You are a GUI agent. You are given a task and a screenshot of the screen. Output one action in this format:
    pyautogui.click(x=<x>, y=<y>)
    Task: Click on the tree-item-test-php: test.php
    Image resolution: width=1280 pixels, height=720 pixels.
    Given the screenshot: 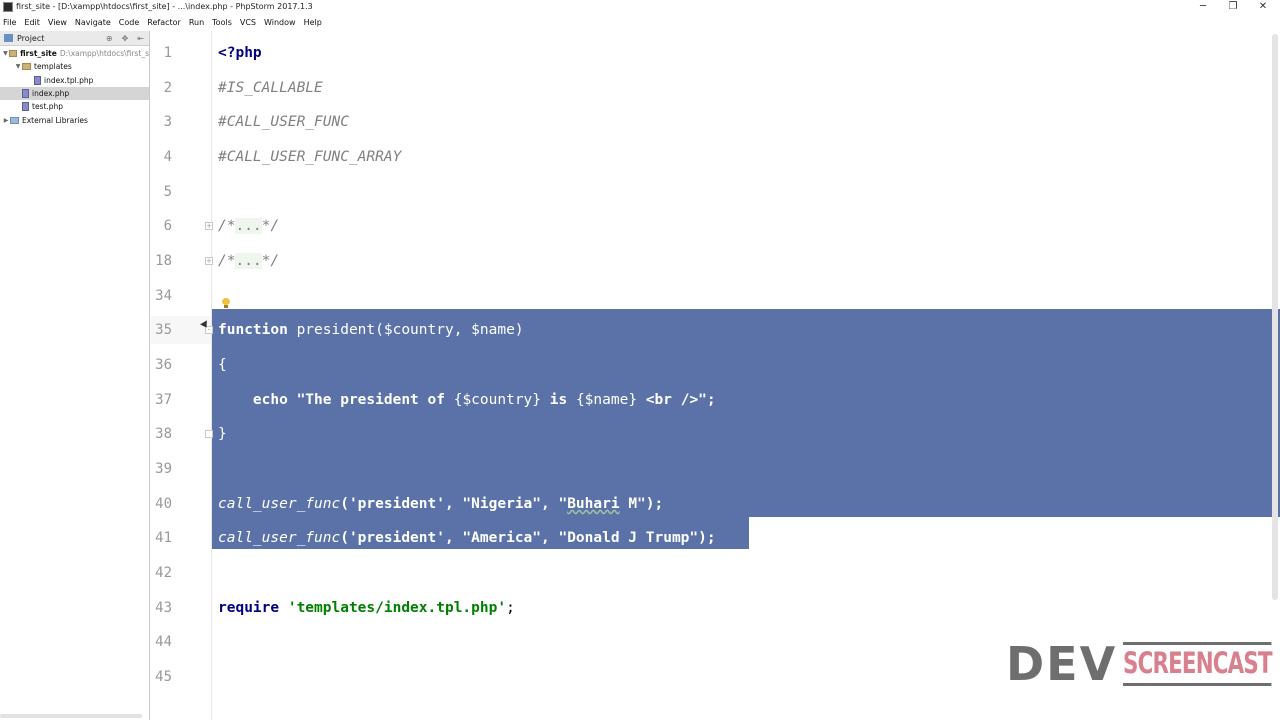 What is the action you would take?
    pyautogui.click(x=74, y=106)
    